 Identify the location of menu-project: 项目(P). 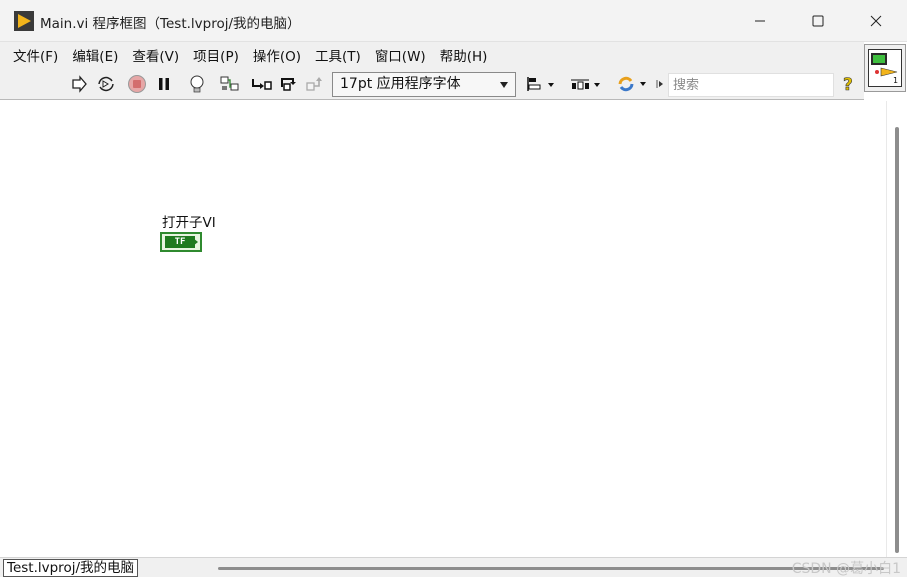
(216, 55).